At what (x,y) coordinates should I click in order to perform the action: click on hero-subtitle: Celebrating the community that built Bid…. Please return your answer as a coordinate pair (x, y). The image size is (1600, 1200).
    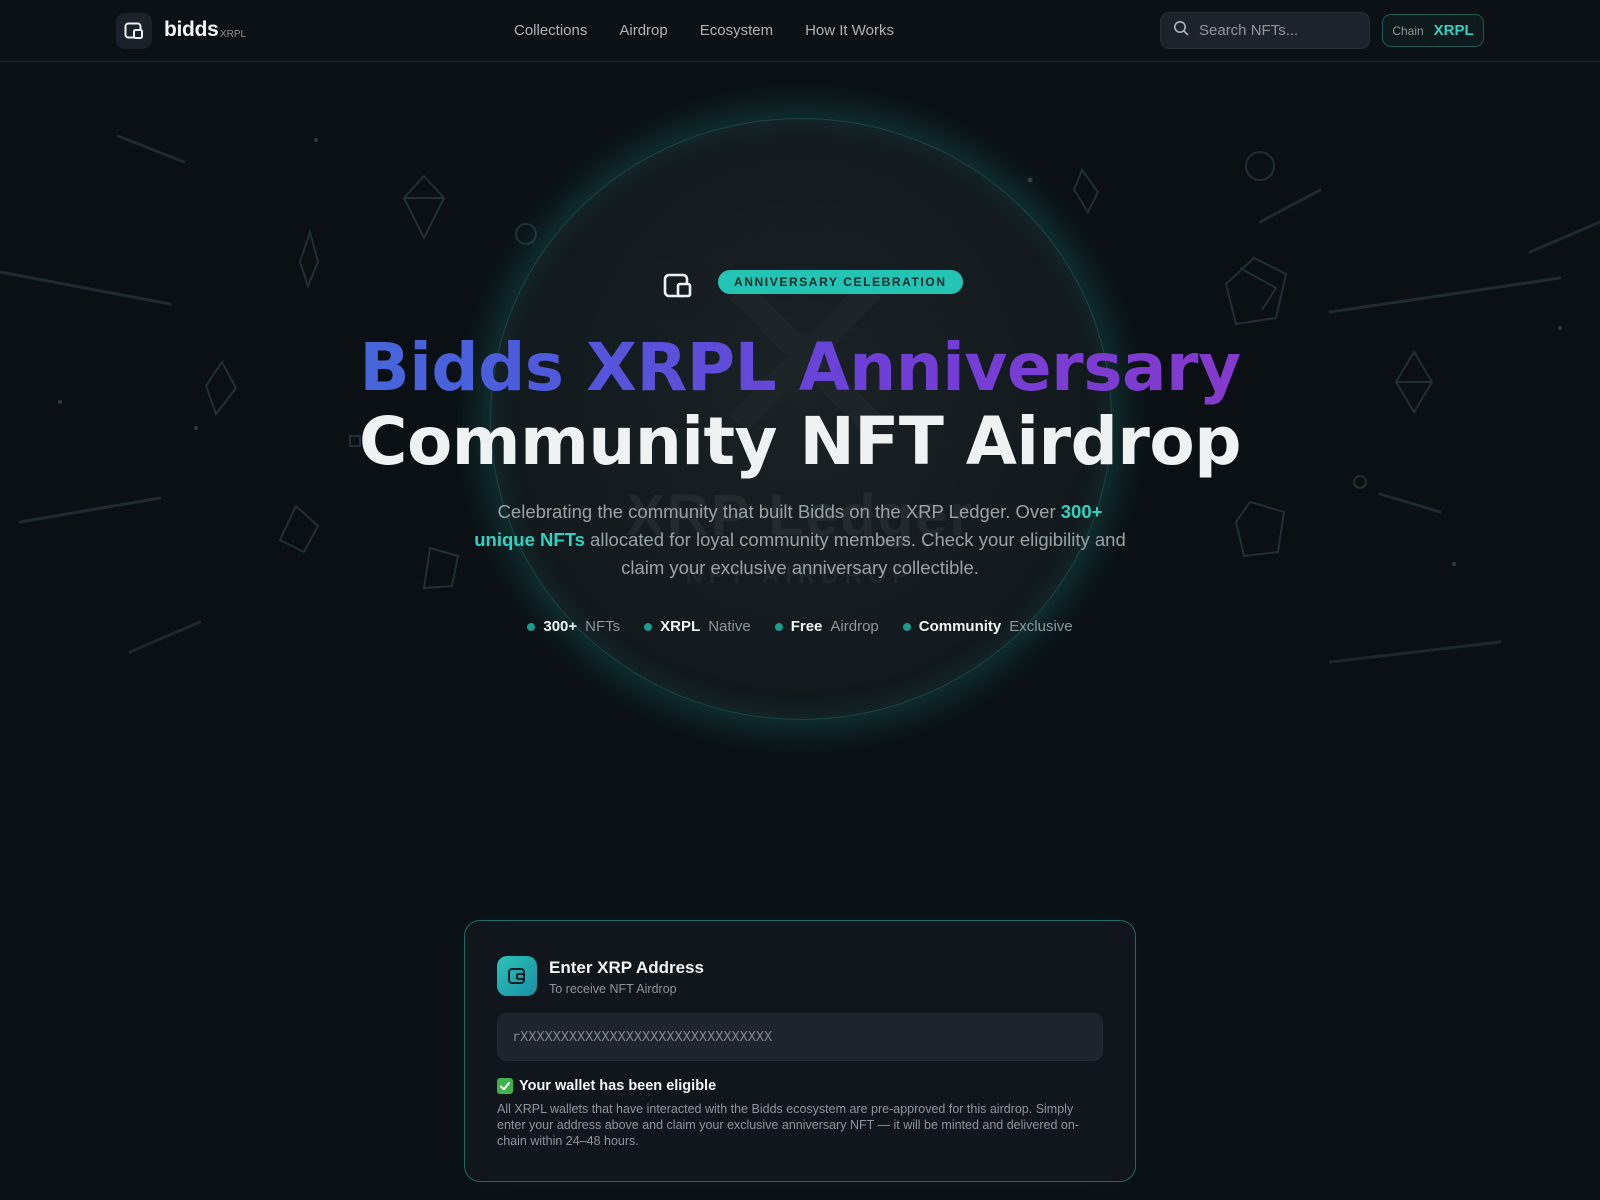
    Looking at the image, I should click on (800, 540).